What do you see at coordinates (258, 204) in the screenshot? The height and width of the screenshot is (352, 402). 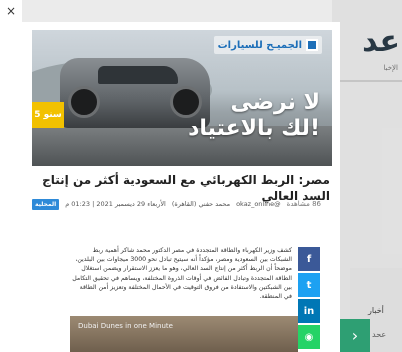 I see `article-source: @okaz_online` at bounding box center [258, 204].